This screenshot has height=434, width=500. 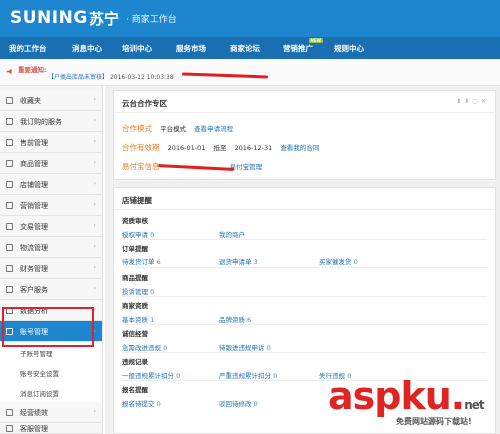 What do you see at coordinates (213, 129) in the screenshot?
I see `view-apply-process-link: 查看申请流程` at bounding box center [213, 129].